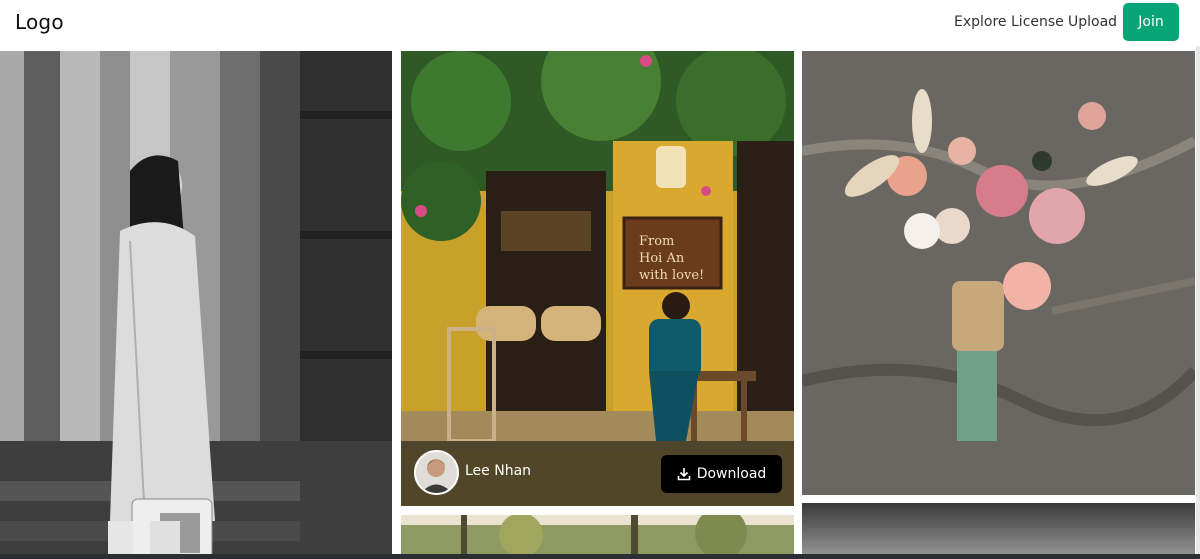 This screenshot has height=559, width=1200. I want to click on download-button: Download, so click(721, 474).